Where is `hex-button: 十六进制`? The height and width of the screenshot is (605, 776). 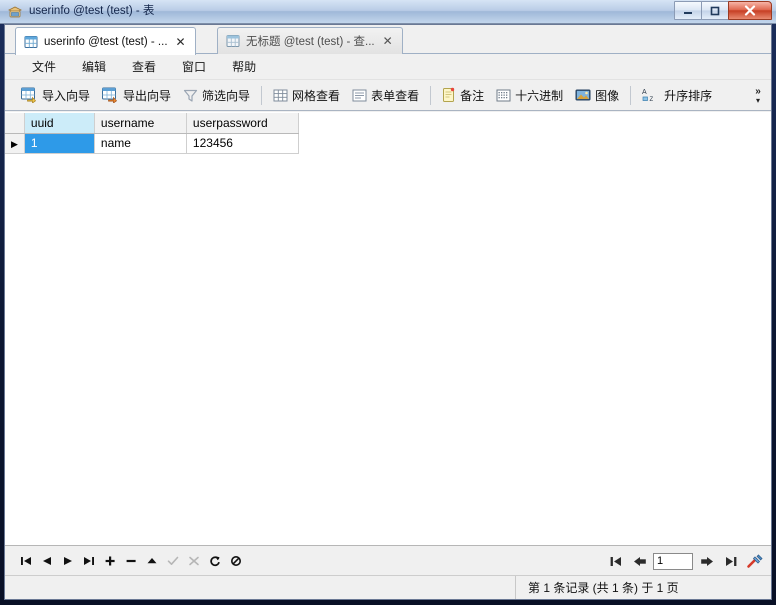 hex-button: 十六进制 is located at coordinates (529, 95).